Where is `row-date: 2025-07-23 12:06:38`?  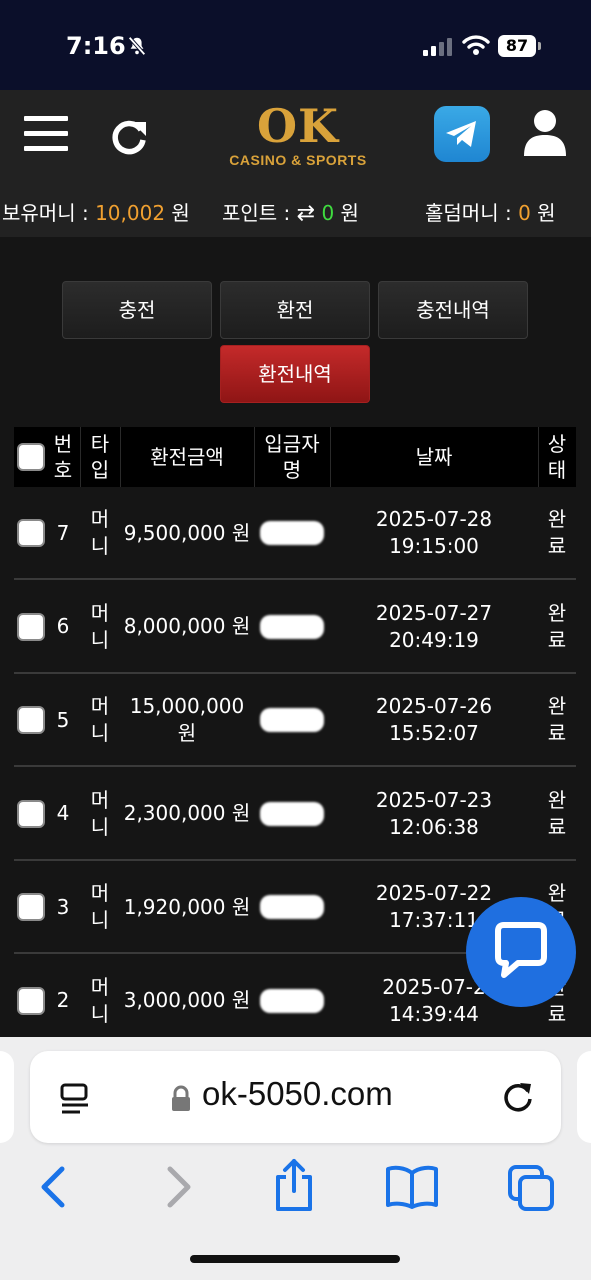
row-date: 2025-07-23 12:06:38 is located at coordinates (434, 813).